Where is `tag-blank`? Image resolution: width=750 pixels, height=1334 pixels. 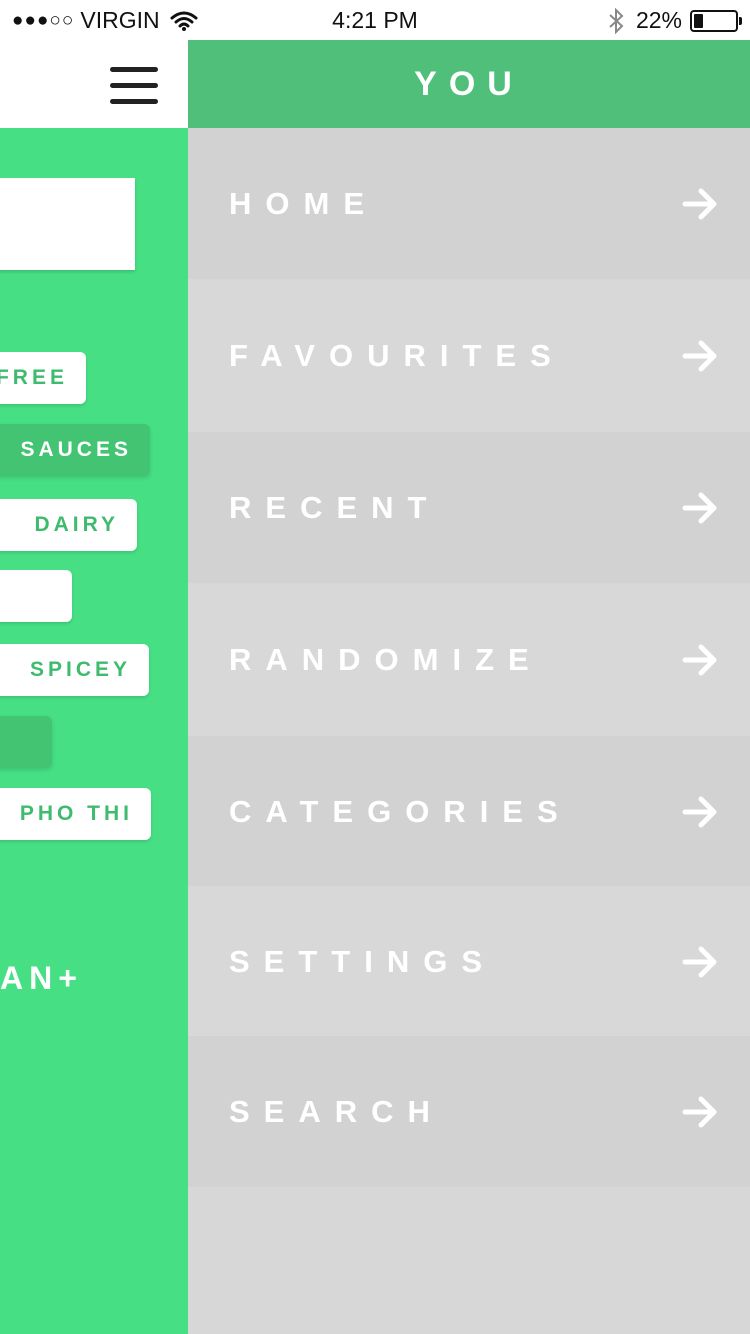 tag-blank is located at coordinates (36, 596).